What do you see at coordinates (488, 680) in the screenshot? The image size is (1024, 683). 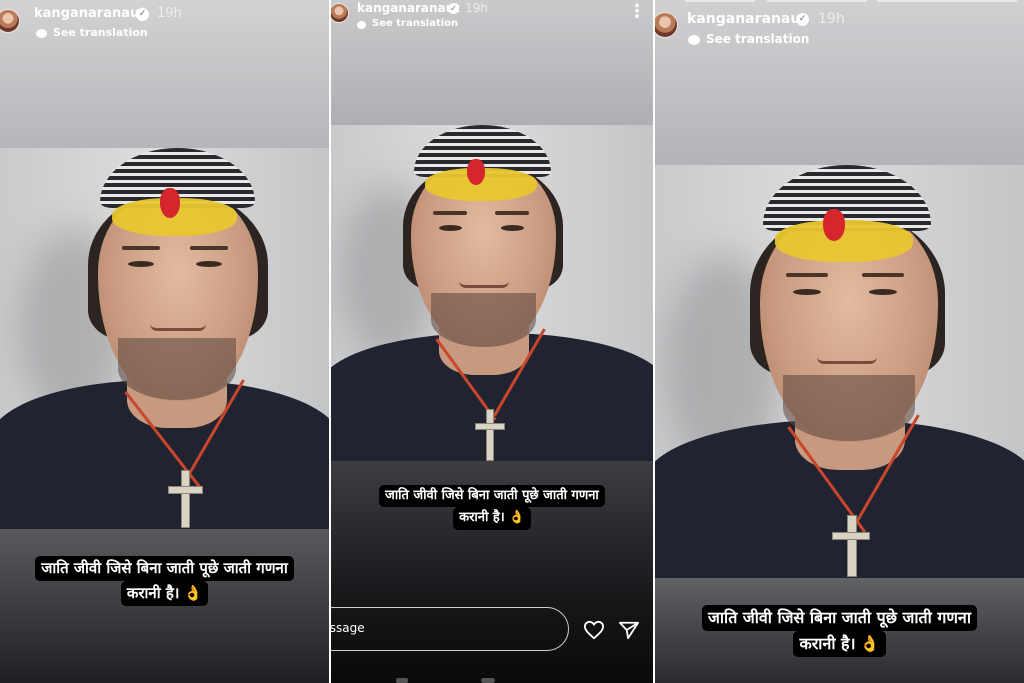 I see `nav-home` at bounding box center [488, 680].